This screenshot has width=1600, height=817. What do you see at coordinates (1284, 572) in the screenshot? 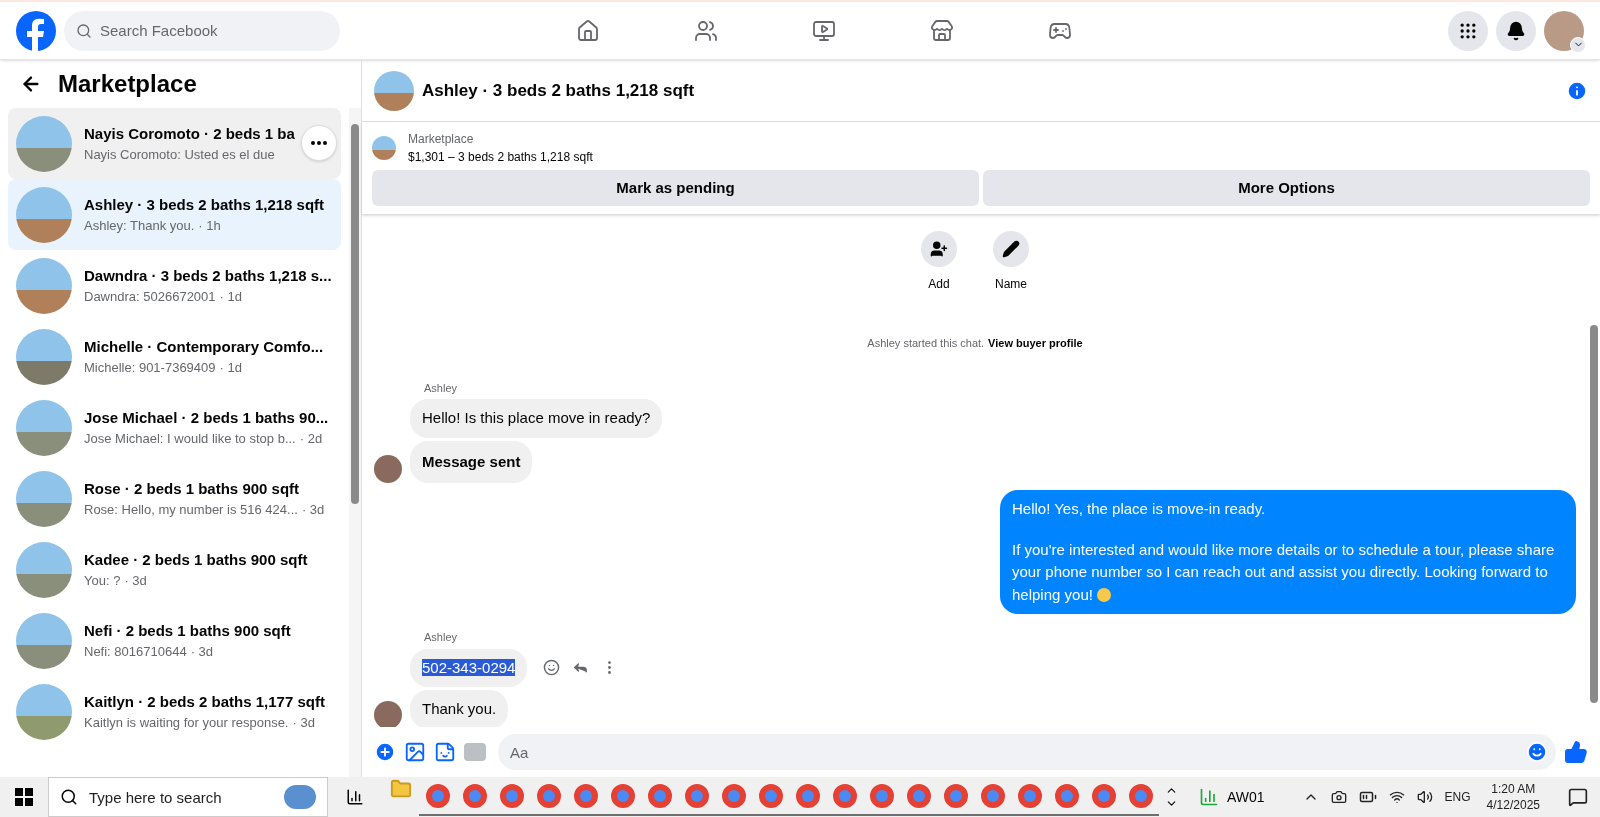
I see `message-paragraph: If you're interested and would like more details or to schedule a tour, please share your phone number so I can reach out and assist you directly. Looking forward to helping you!` at bounding box center [1284, 572].